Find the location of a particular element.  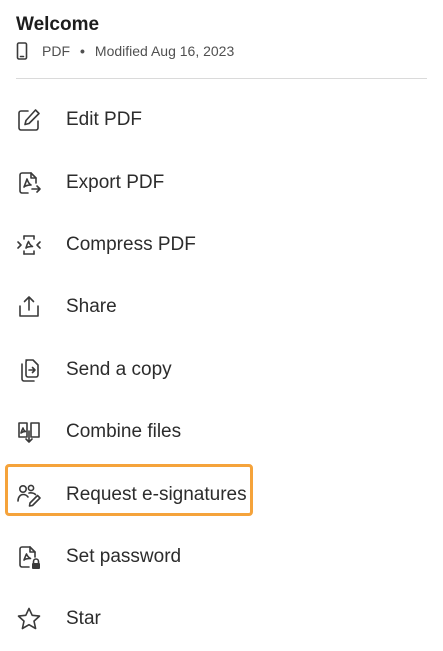

menu-item-label: Combine files is located at coordinates (124, 432).